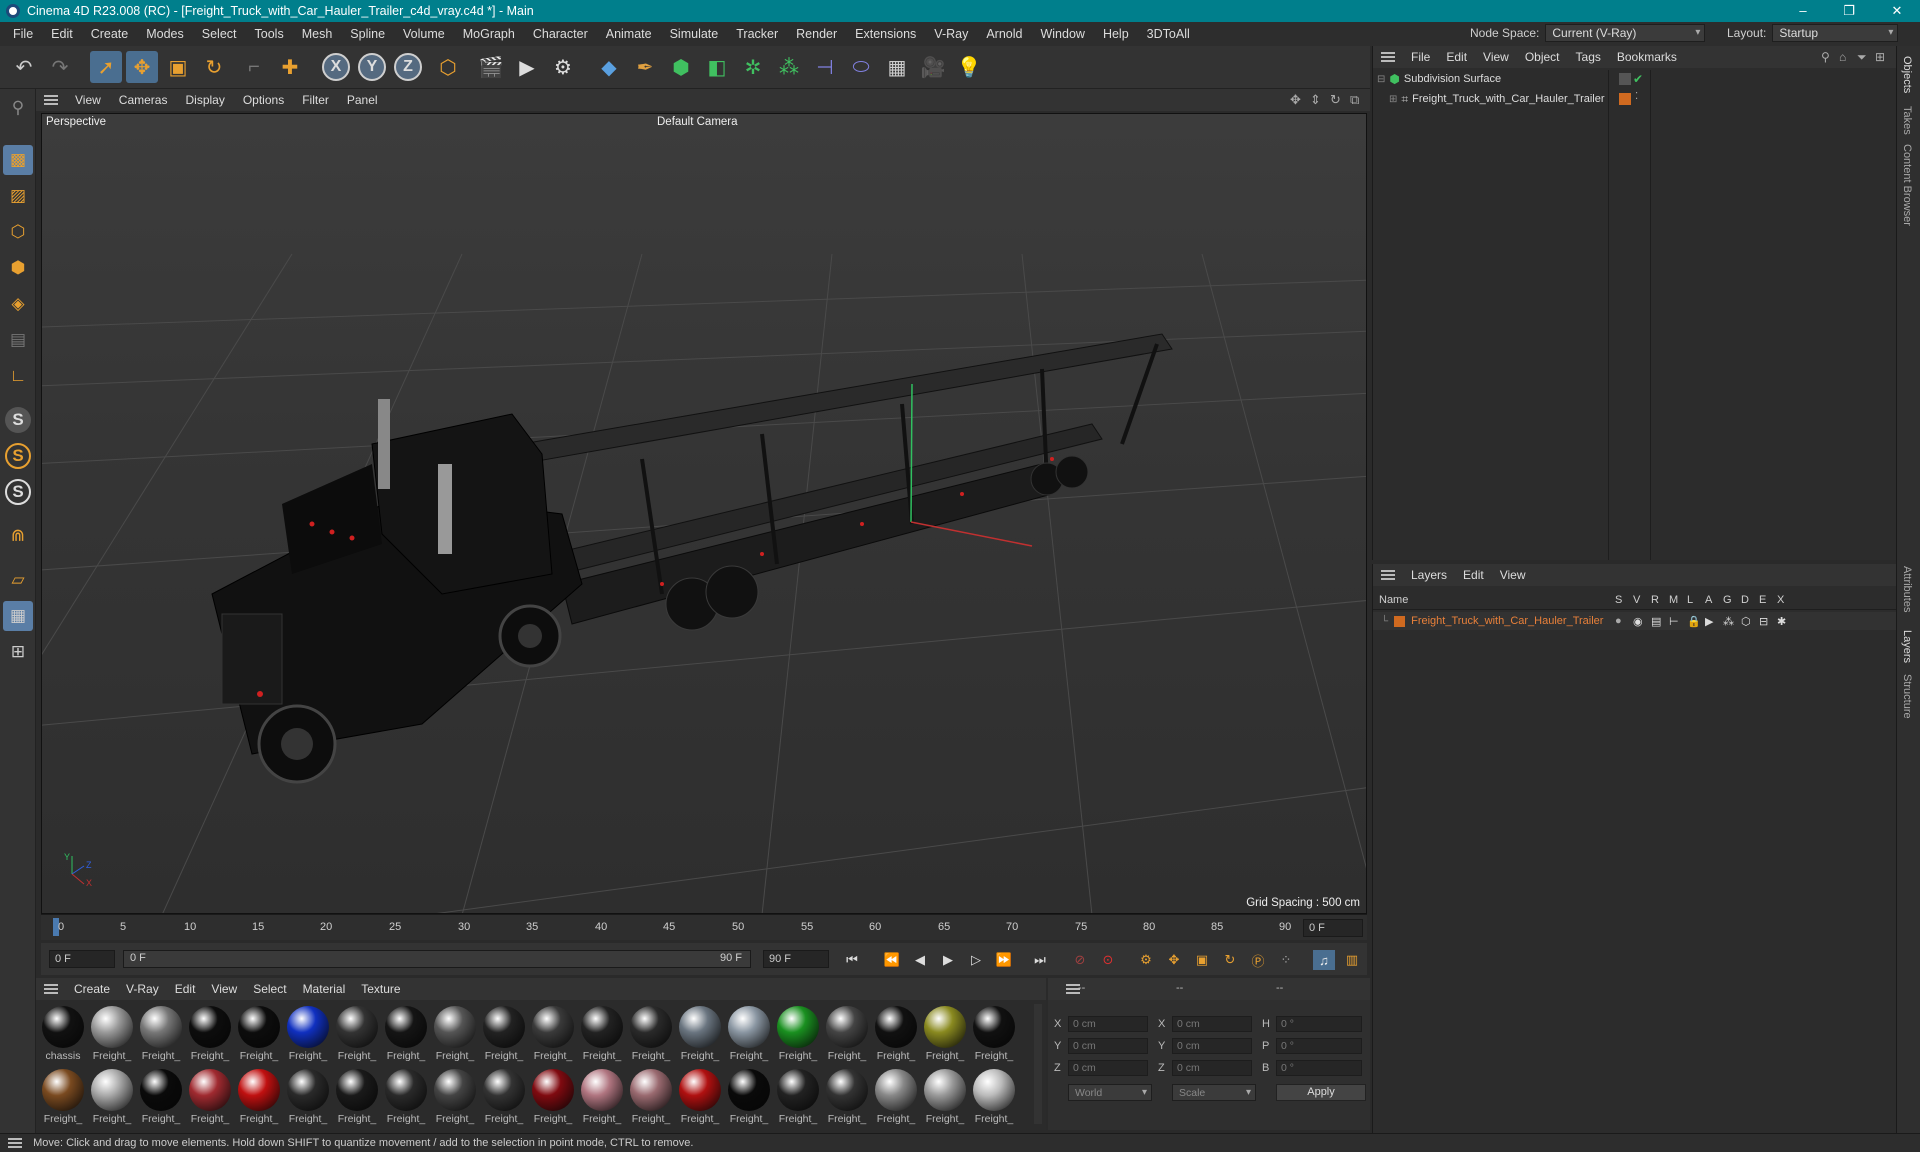  I want to click on menu-modes: Modes, so click(165, 34).